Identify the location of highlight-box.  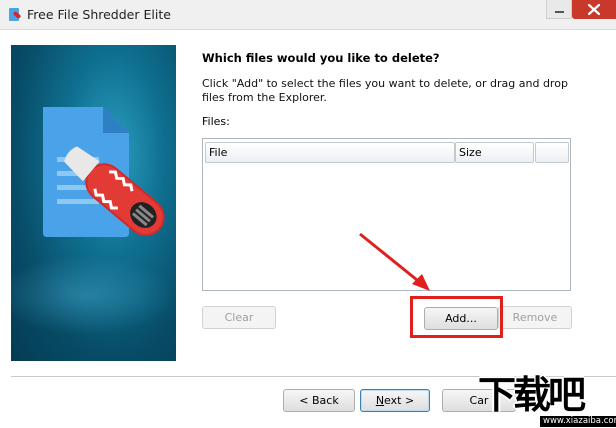
(456, 317).